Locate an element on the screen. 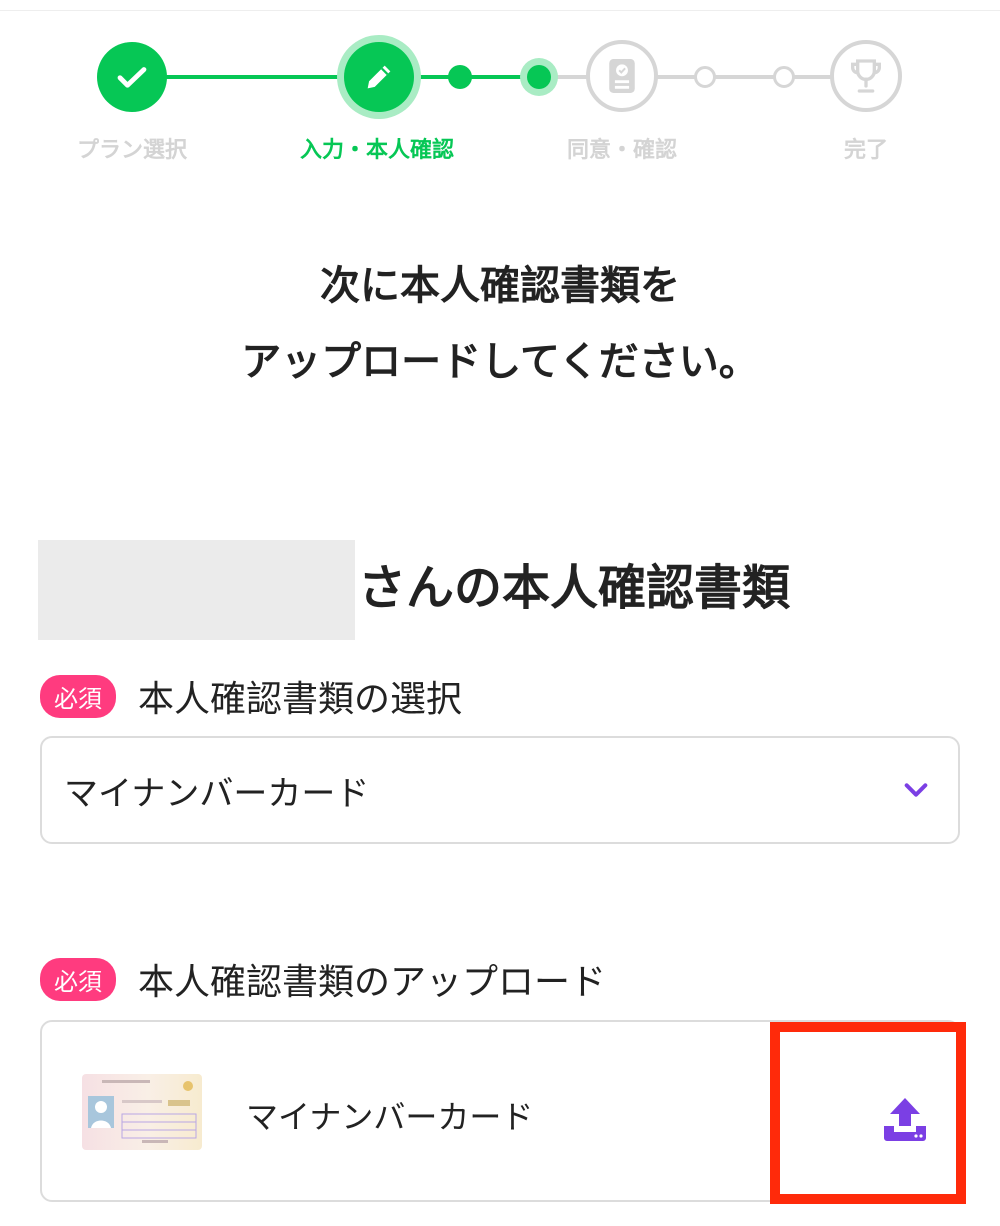  uploaded-doc-name: マイナンバーカード is located at coordinates (390, 1117).